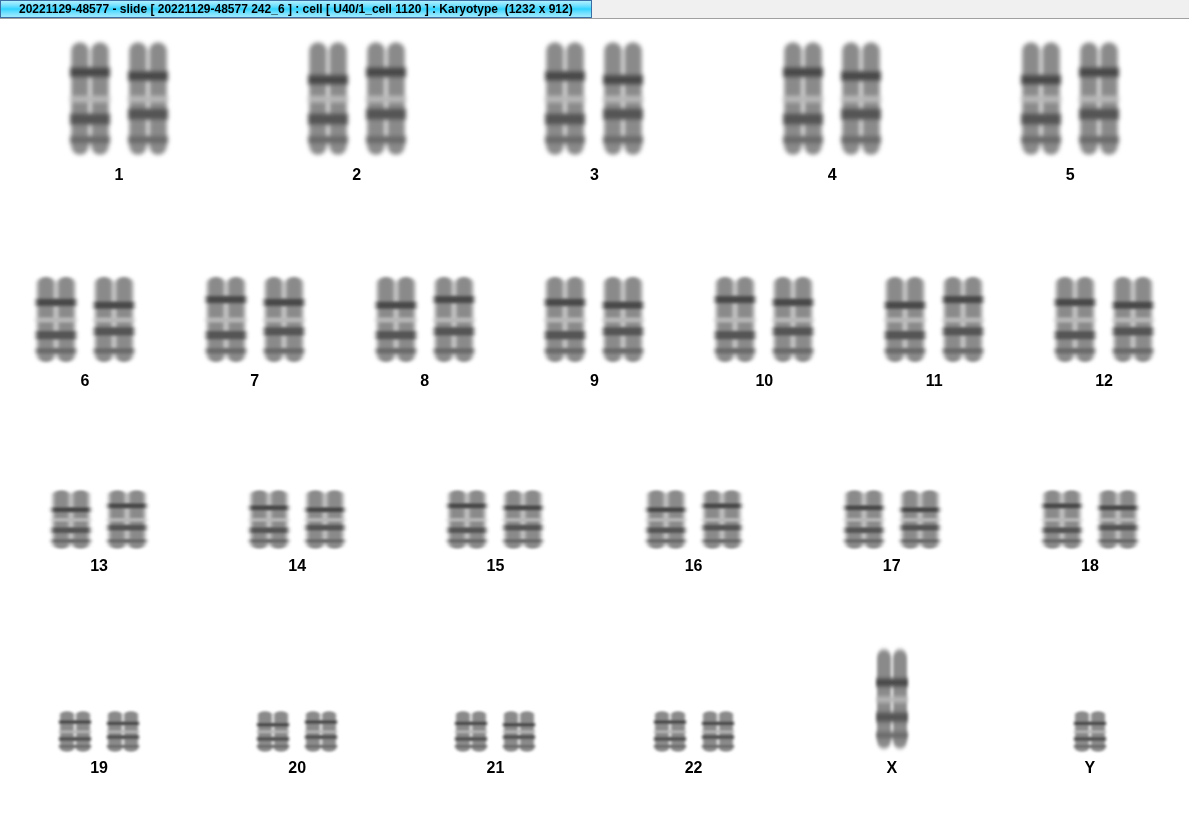  Describe the element at coordinates (891, 566) in the screenshot. I see `chromosome-number: 17` at that location.